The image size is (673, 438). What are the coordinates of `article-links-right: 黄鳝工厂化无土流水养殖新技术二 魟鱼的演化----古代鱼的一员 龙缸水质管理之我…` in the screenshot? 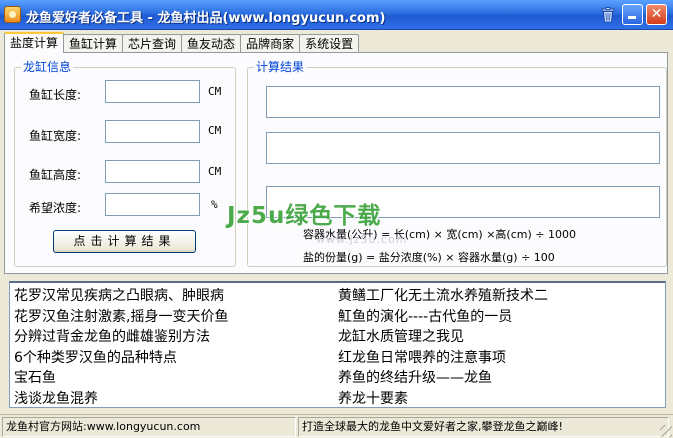 It's located at (443, 347).